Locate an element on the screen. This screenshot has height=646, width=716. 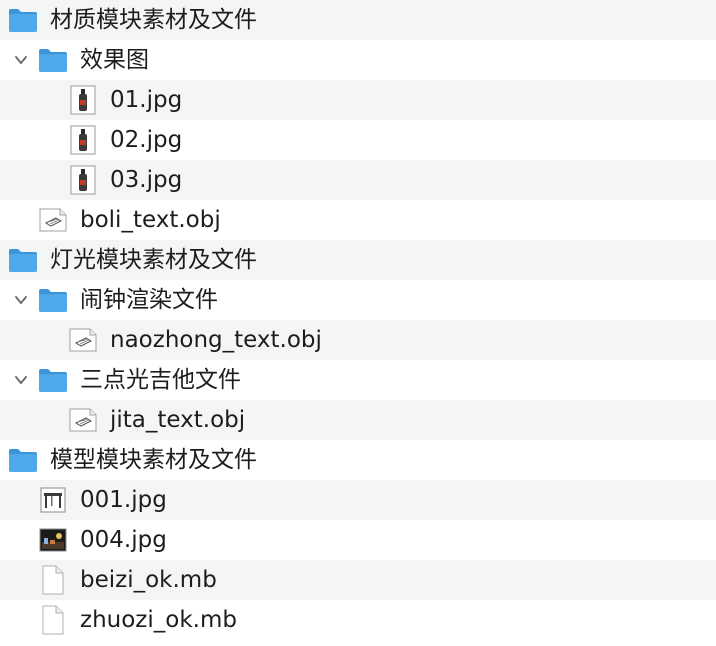
row-label: 模型模块素材及文件 is located at coordinates (153, 460).